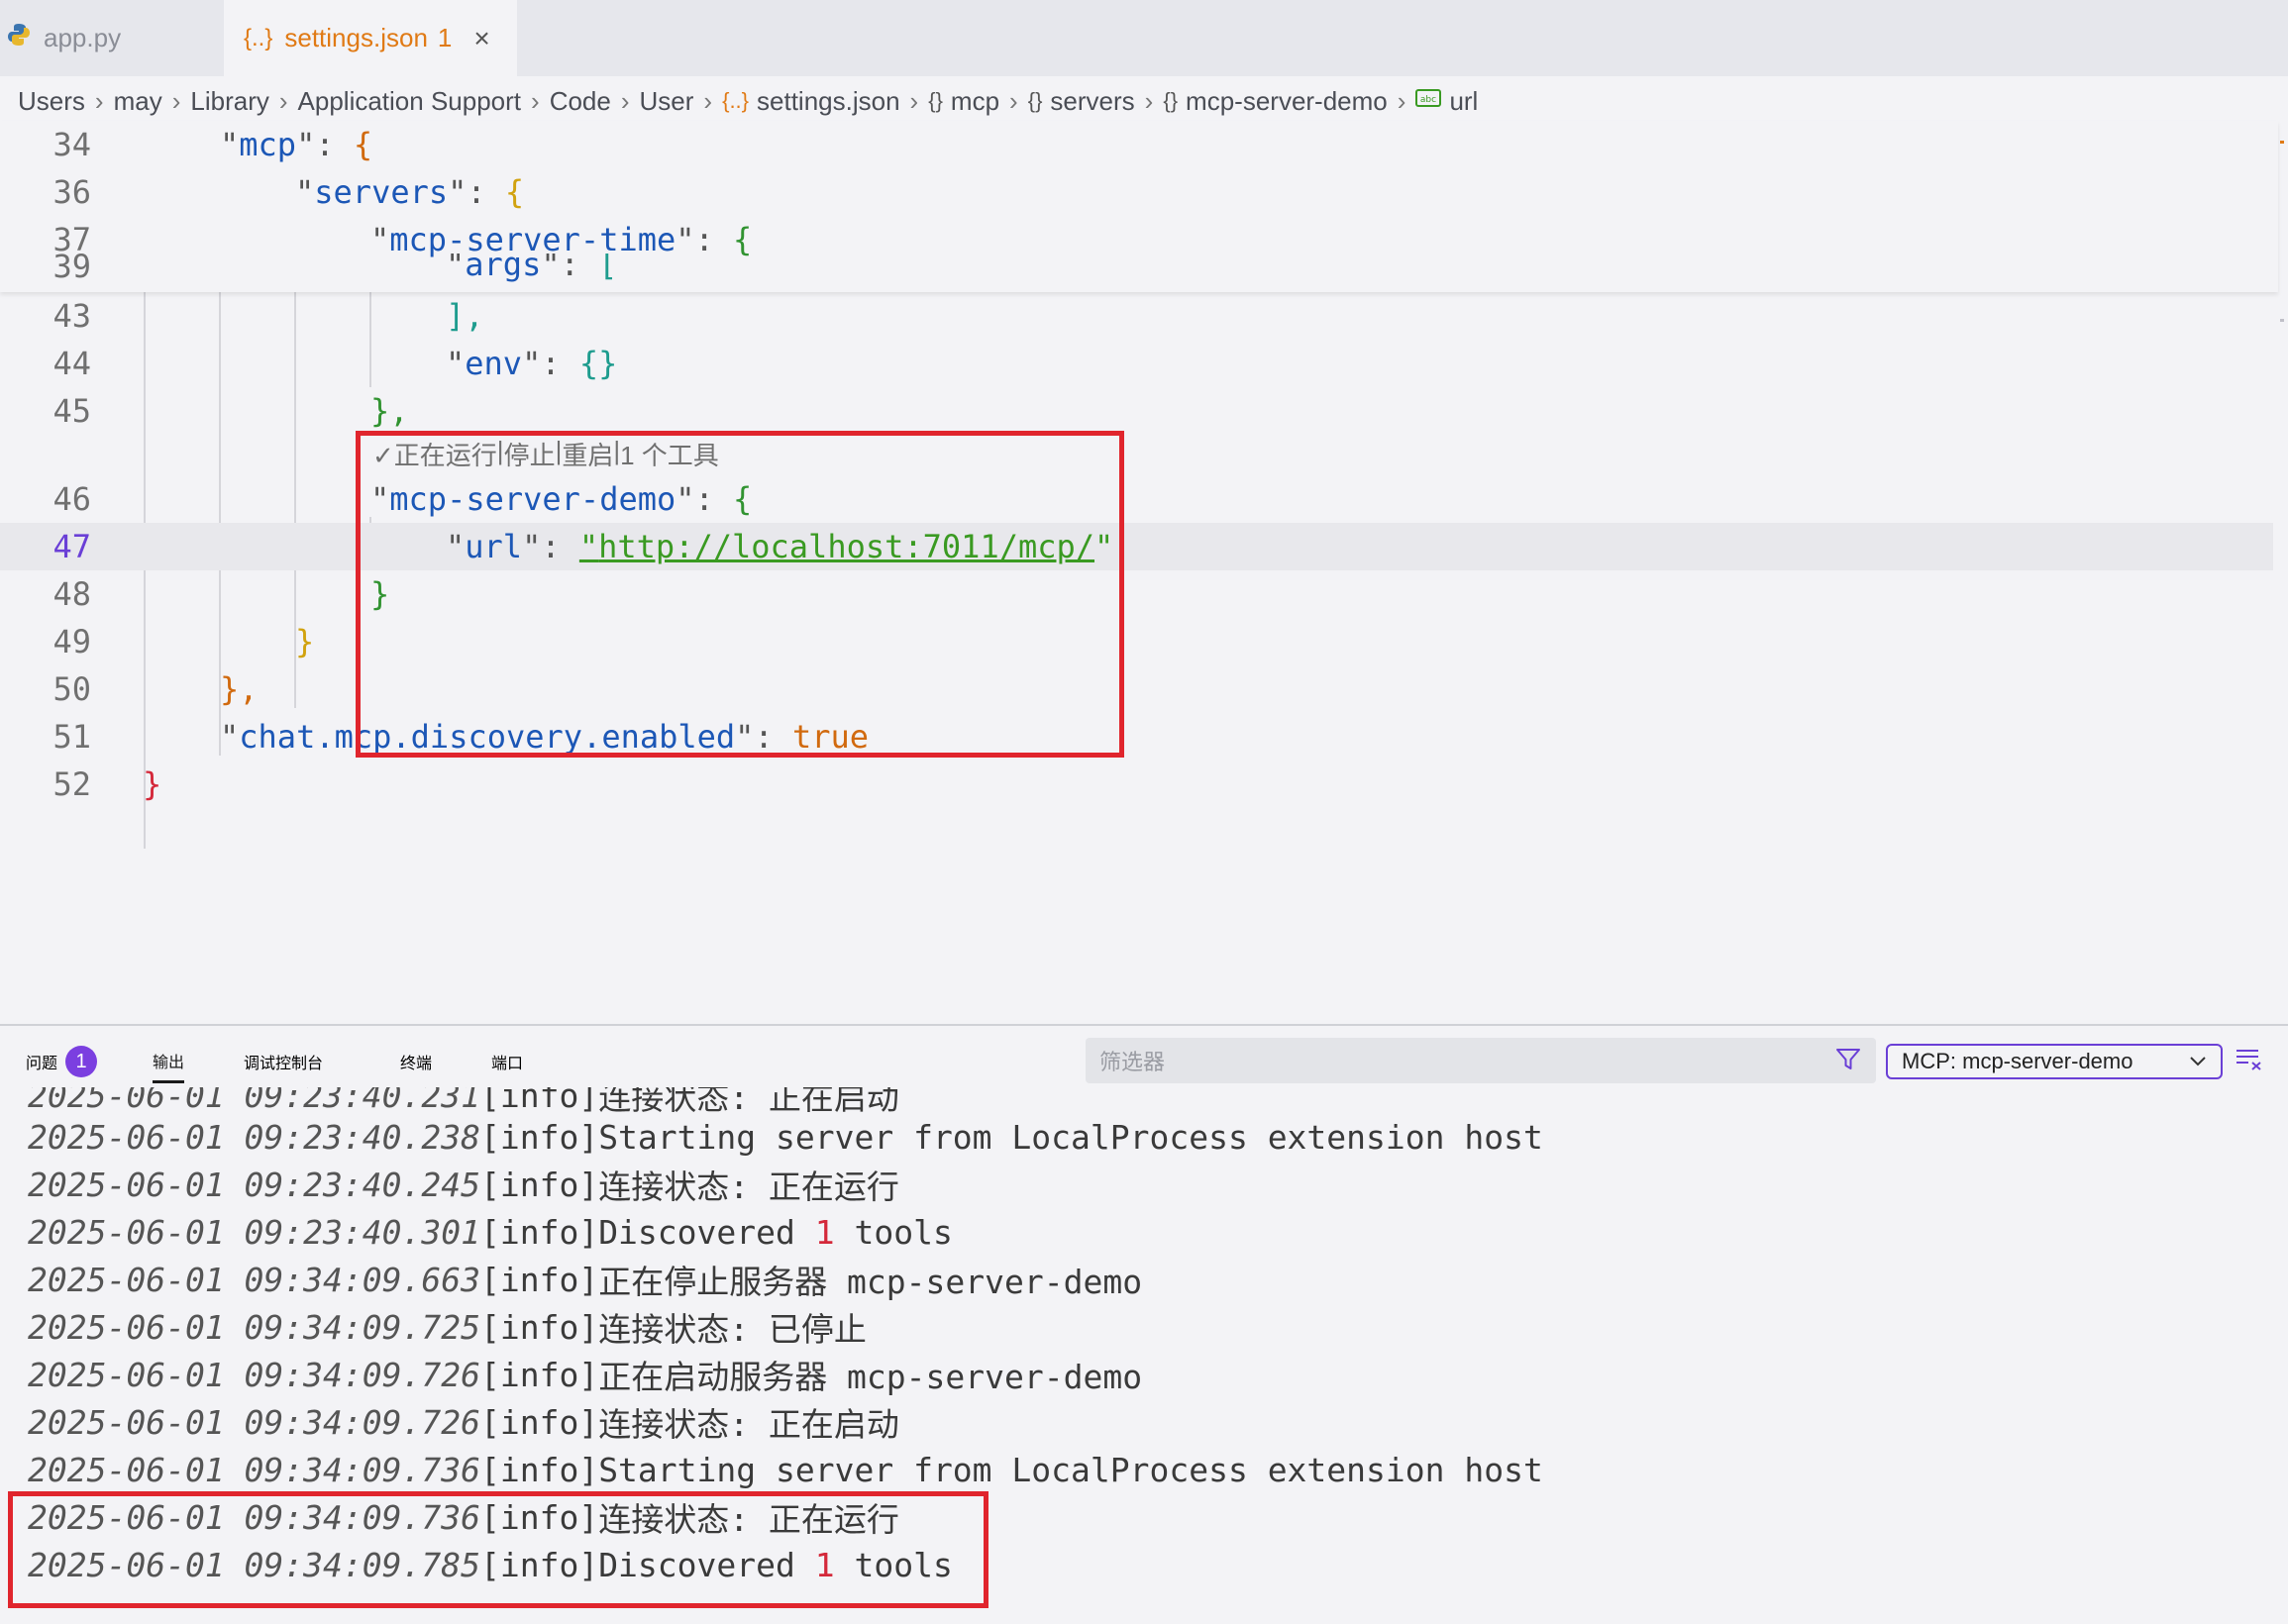 The width and height of the screenshot is (2288, 1624). I want to click on tab-output: 输出, so click(169, 1061).